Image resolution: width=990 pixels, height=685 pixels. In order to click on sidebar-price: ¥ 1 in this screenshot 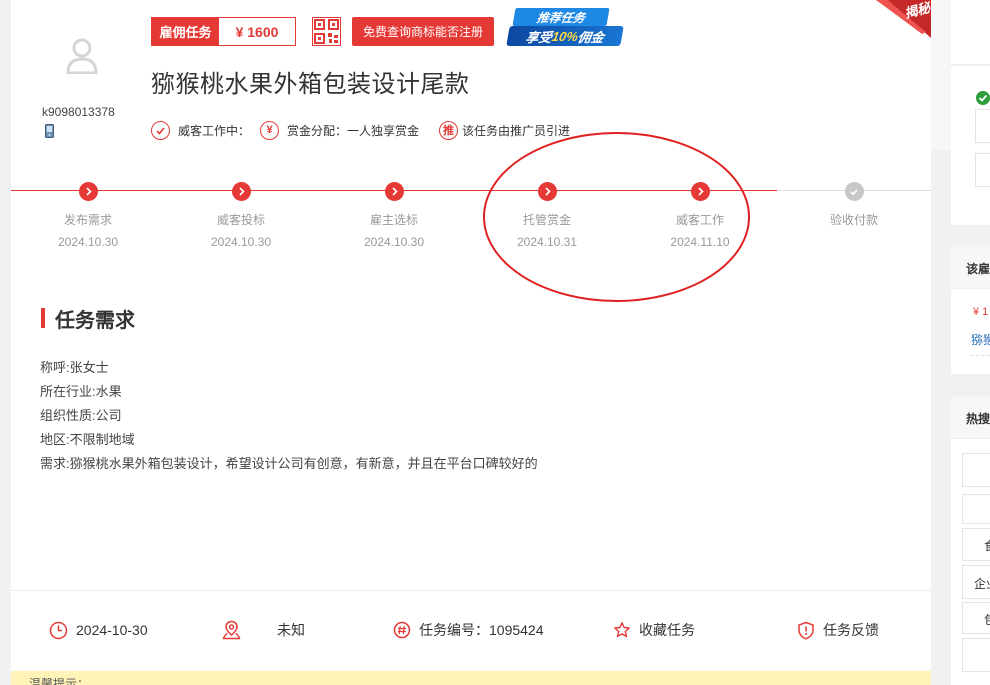, I will do `click(981, 312)`.